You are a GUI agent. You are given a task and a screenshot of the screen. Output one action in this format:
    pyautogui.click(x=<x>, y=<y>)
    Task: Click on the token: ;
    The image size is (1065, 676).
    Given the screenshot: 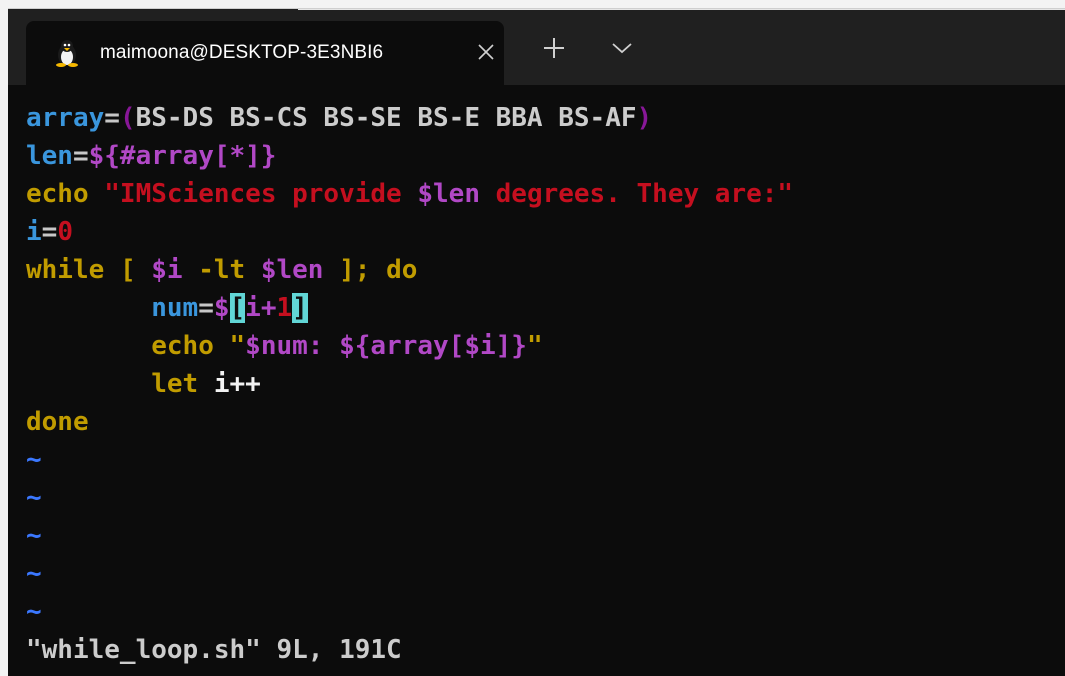 What is the action you would take?
    pyautogui.click(x=362, y=270)
    